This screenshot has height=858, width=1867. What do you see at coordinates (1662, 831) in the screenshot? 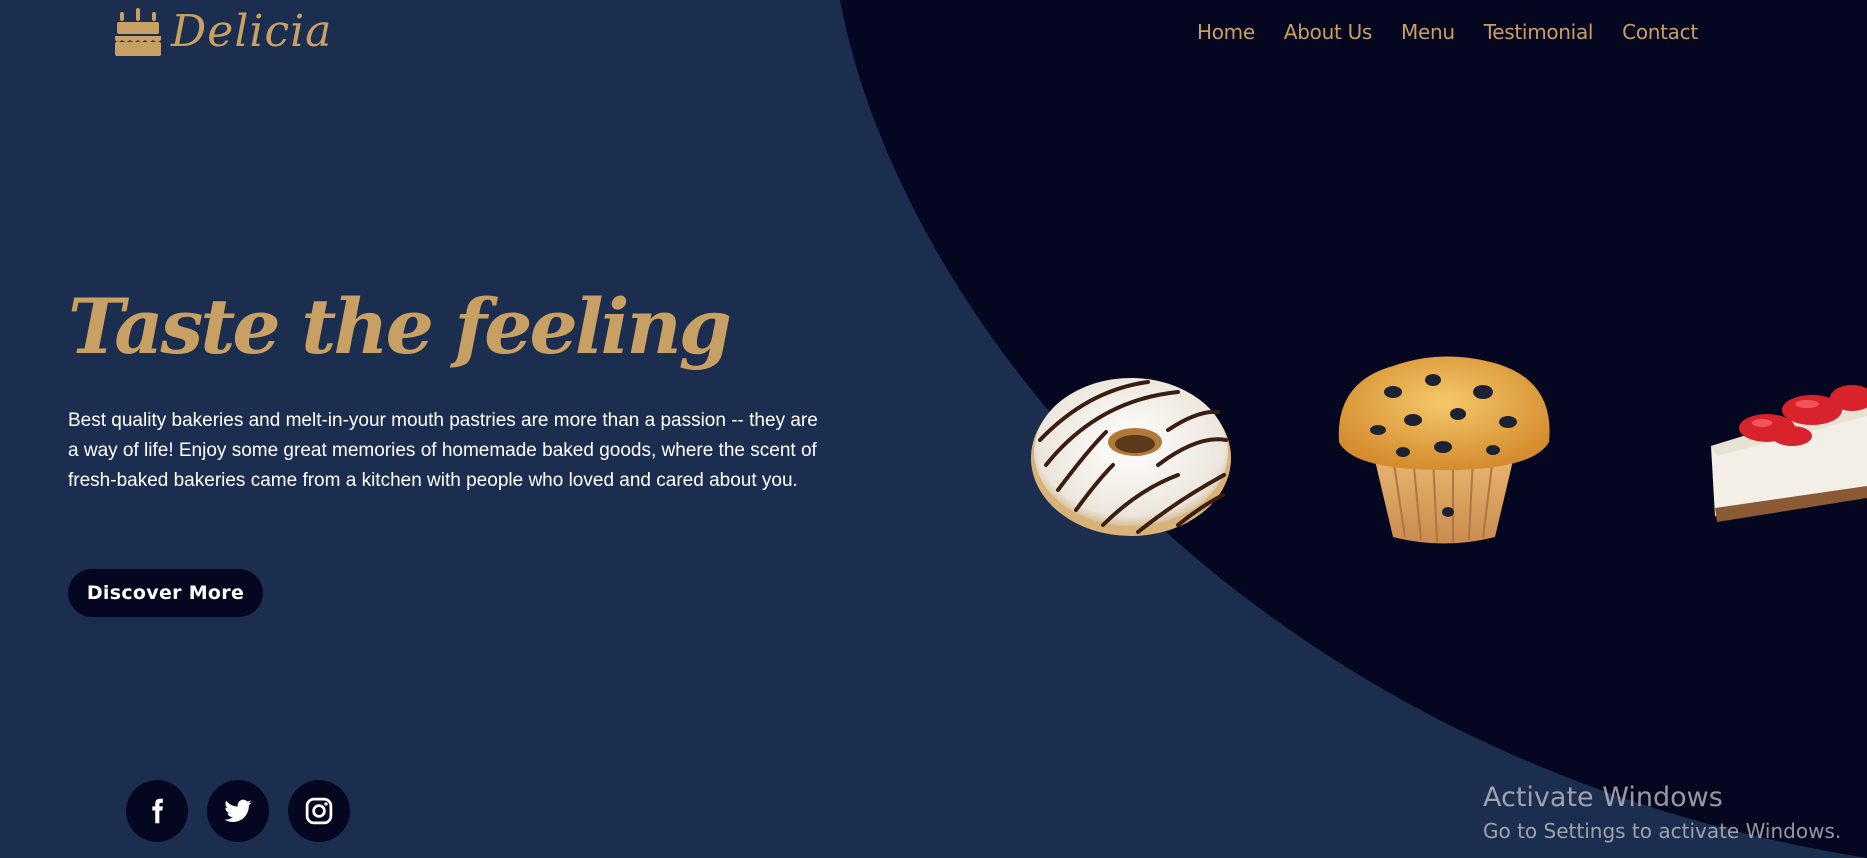
I see `watermark-subtitle: Go to Settings to activate Windows.` at bounding box center [1662, 831].